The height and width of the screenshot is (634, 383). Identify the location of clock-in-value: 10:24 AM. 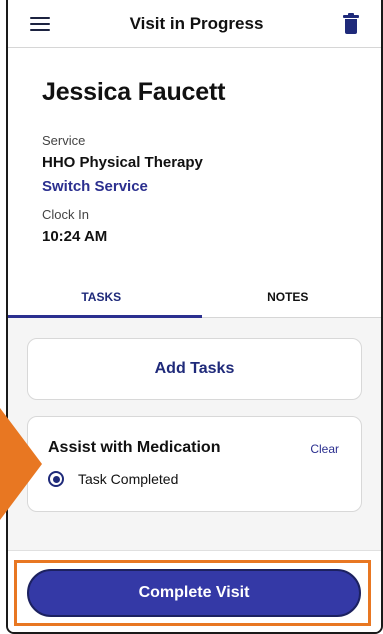
(75, 236).